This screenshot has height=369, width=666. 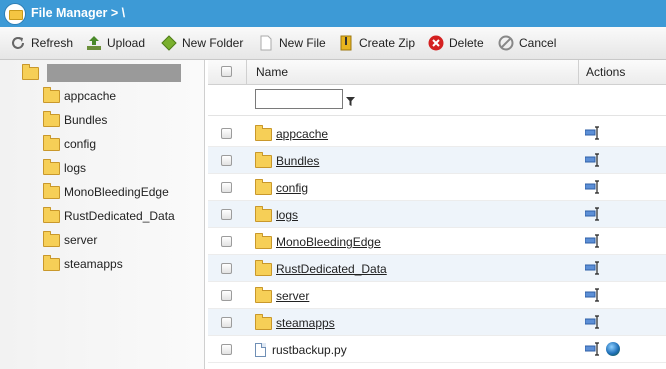 I want to click on folder-link: RustDedicated_Data, so click(x=331, y=269).